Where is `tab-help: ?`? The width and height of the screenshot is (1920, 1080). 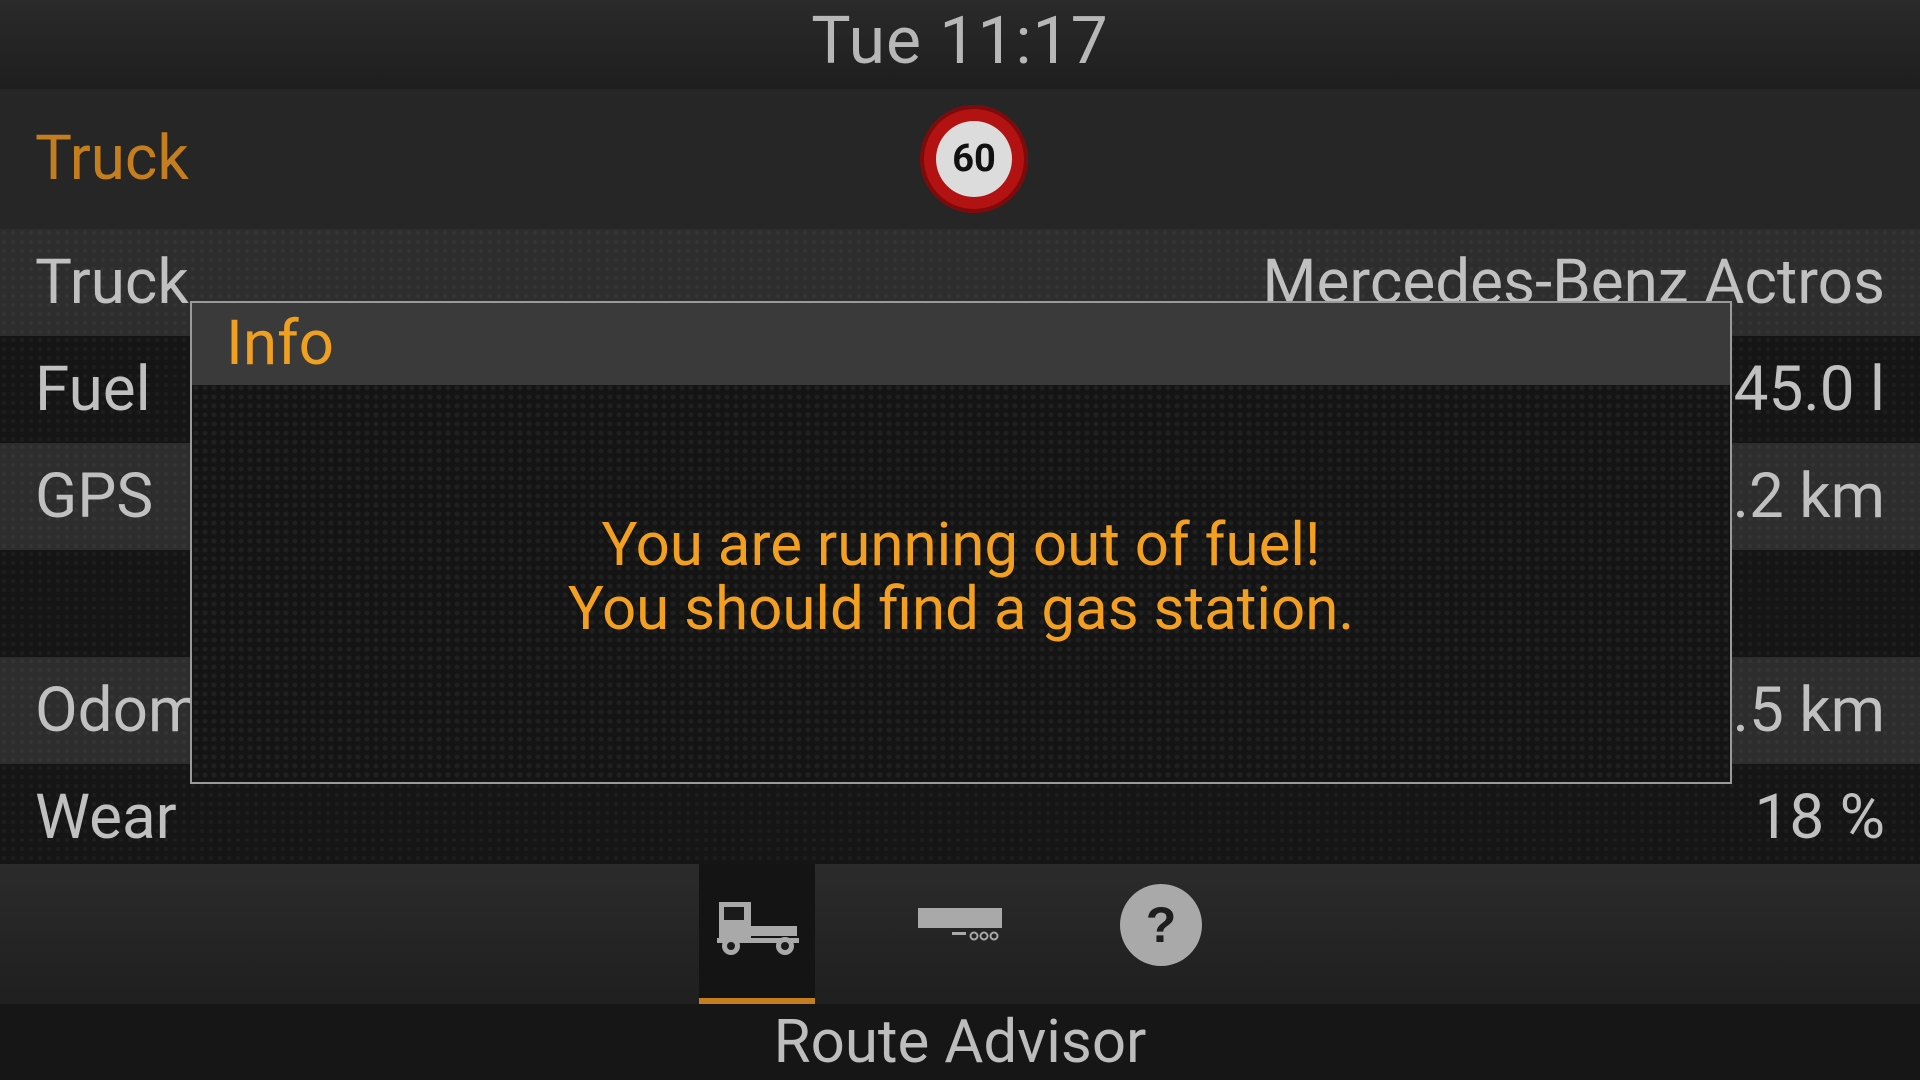 tab-help: ? is located at coordinates (1160, 934).